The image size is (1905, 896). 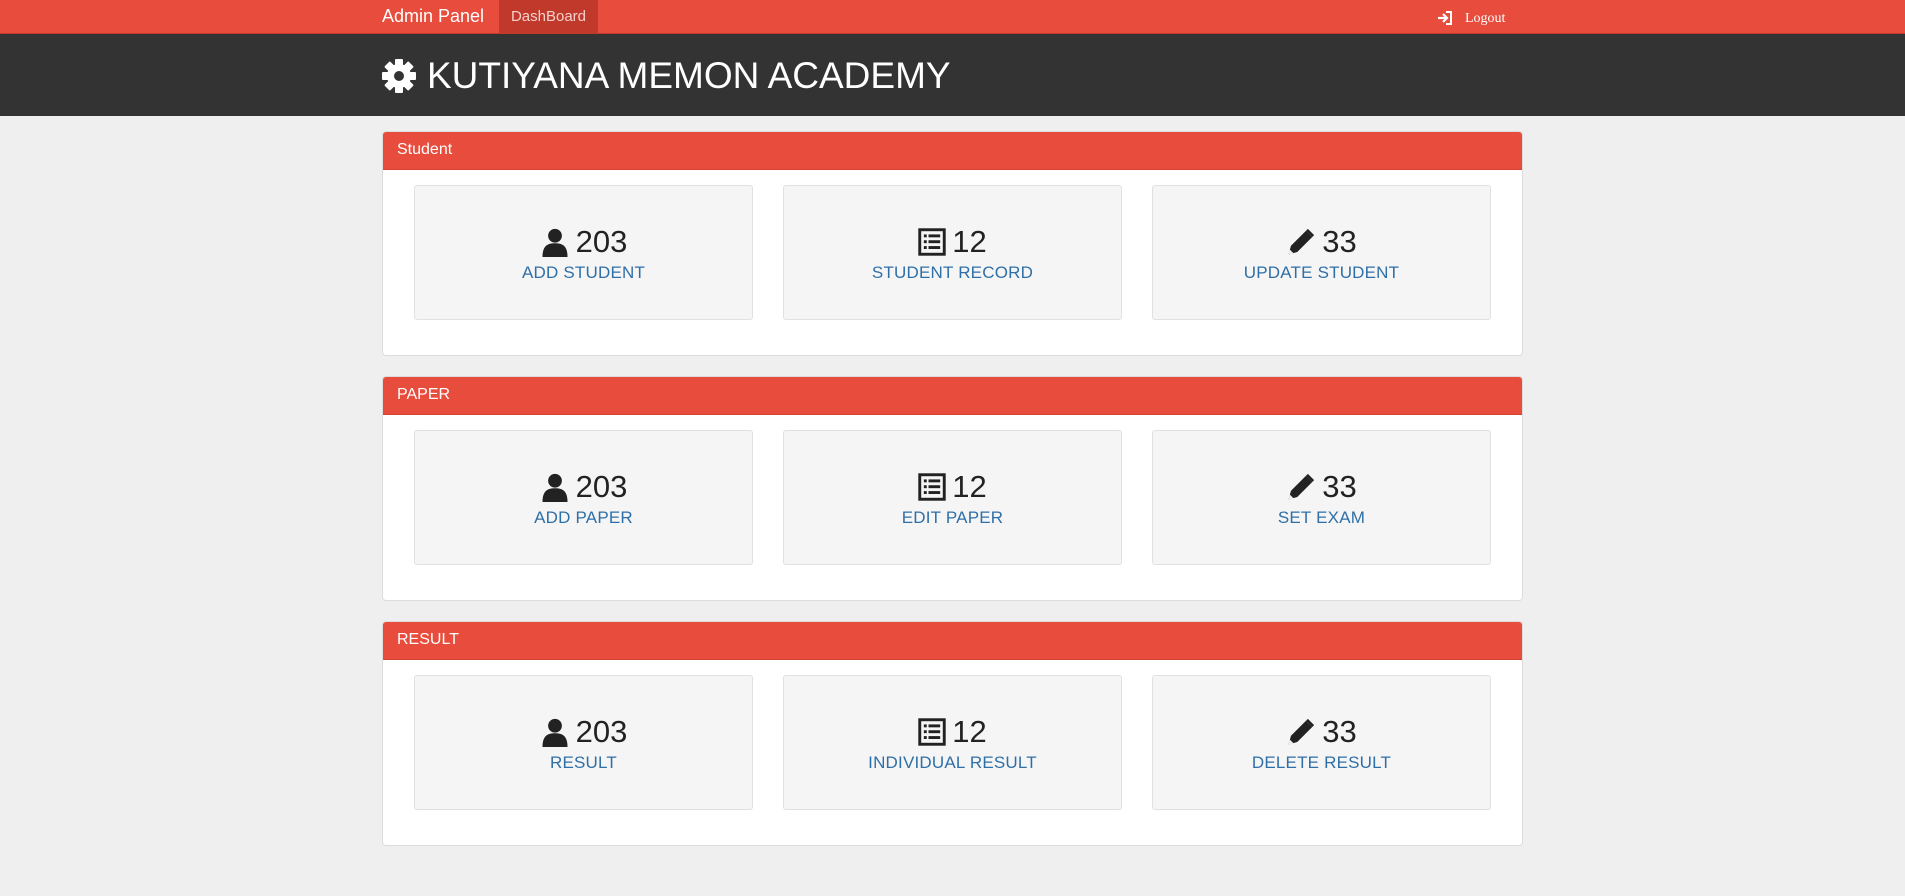 What do you see at coordinates (399, 76) in the screenshot?
I see `gear-icon` at bounding box center [399, 76].